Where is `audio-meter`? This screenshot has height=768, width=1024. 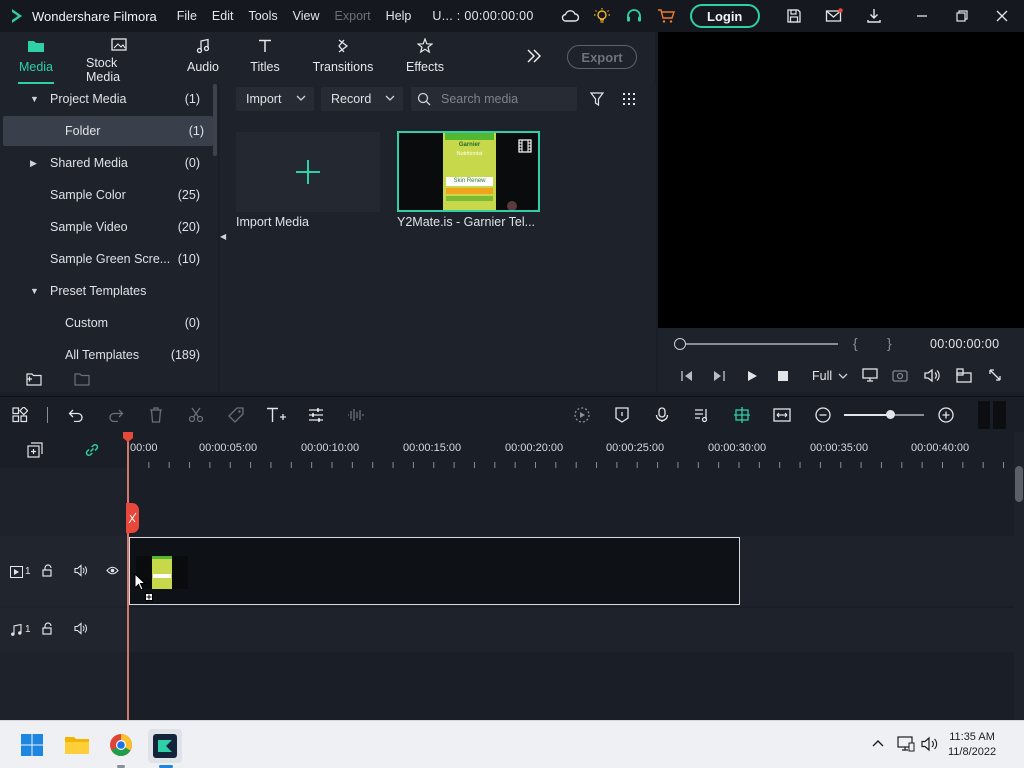
audio-meter is located at coordinates (992, 415).